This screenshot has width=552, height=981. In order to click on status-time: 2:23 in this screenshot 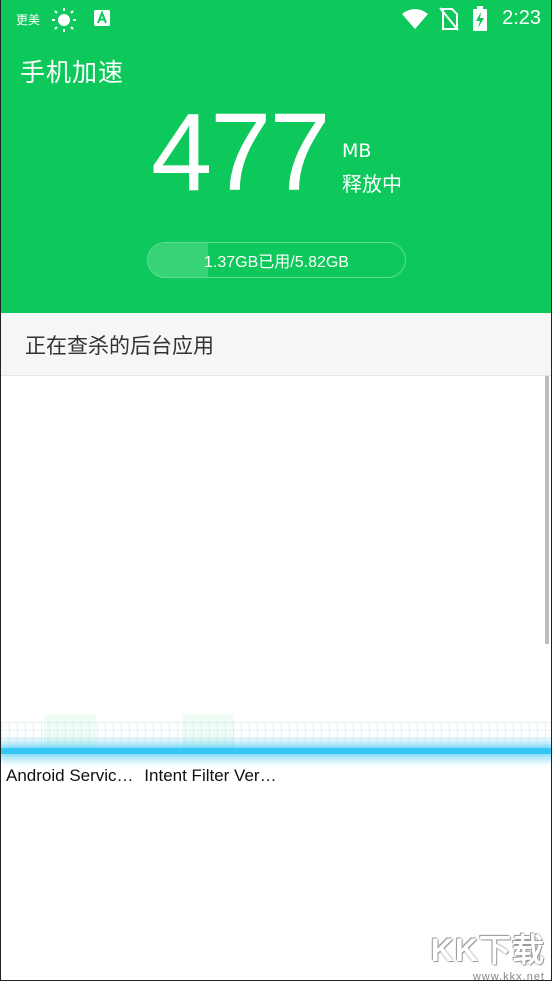, I will do `click(521, 18)`.